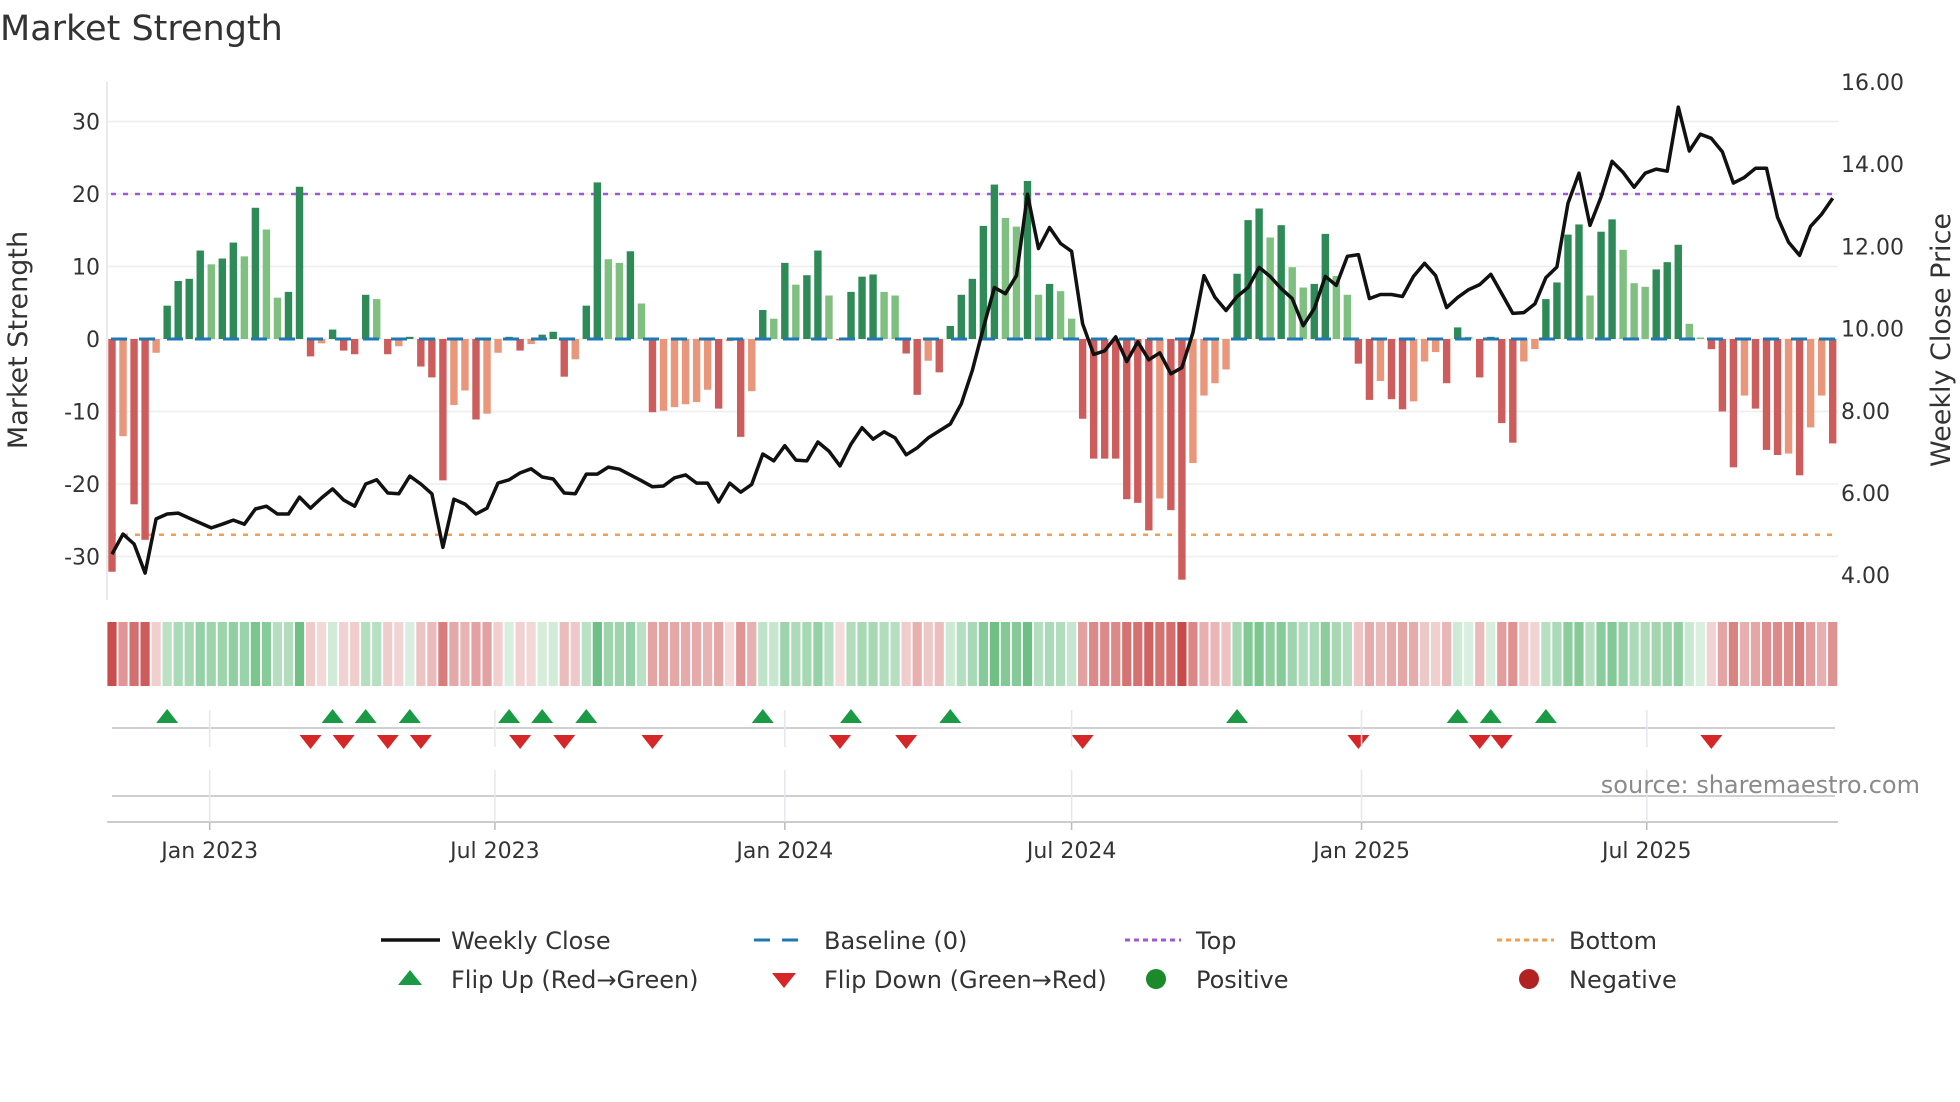 Image resolution: width=1960 pixels, height=1102 pixels. What do you see at coordinates (1360, 851) in the screenshot?
I see `x-tick-label: Jan 2025` at bounding box center [1360, 851].